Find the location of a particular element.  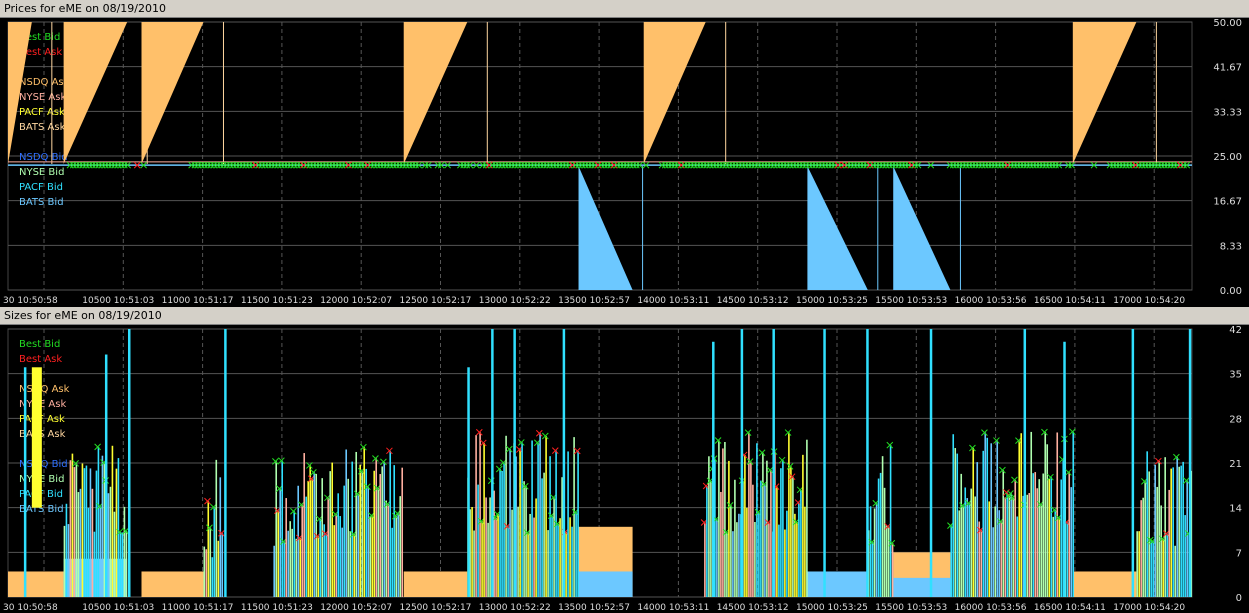

y-tick-label: 21 is located at coordinates (1235, 464).